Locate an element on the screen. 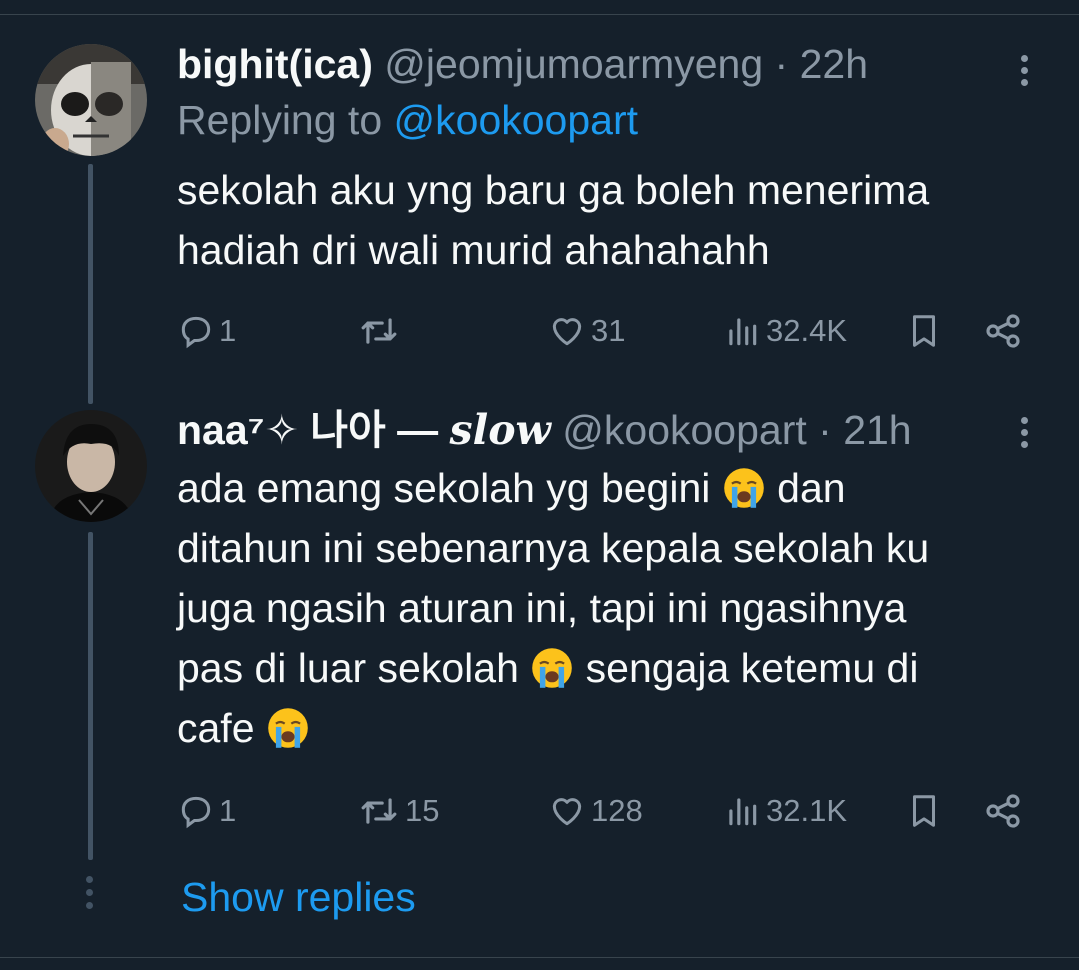  action-bar: 1 31 32.4K is located at coordinates (613, 331).